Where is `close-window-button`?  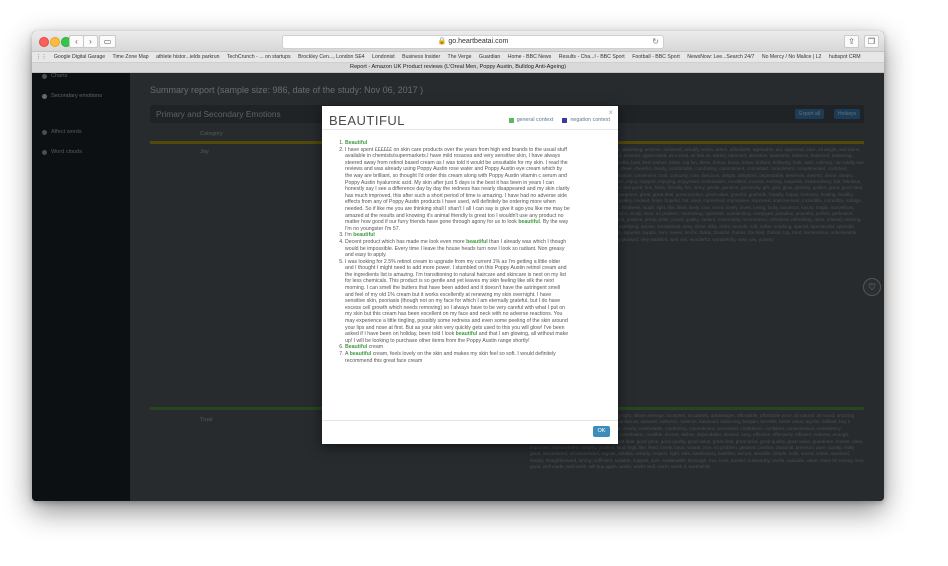 close-window-button is located at coordinates (44, 42).